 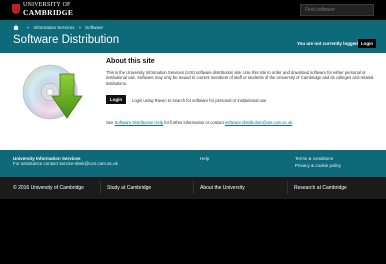 What do you see at coordinates (94, 27) in the screenshot?
I see `breadcrumb-software: Software` at bounding box center [94, 27].